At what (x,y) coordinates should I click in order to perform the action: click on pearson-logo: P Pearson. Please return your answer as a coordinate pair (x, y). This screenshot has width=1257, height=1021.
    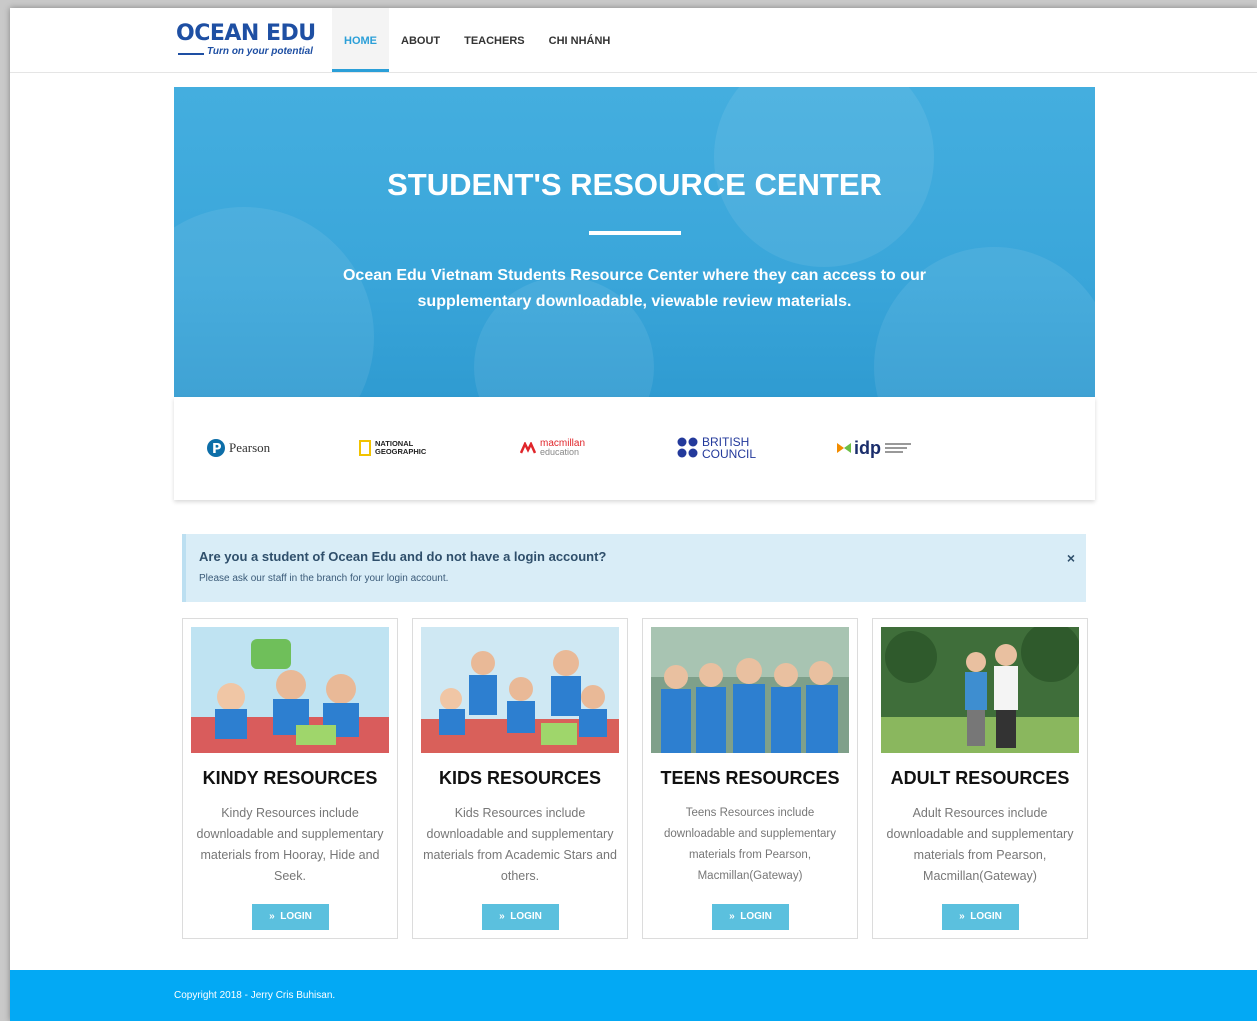
    Looking at the image, I should click on (238, 448).